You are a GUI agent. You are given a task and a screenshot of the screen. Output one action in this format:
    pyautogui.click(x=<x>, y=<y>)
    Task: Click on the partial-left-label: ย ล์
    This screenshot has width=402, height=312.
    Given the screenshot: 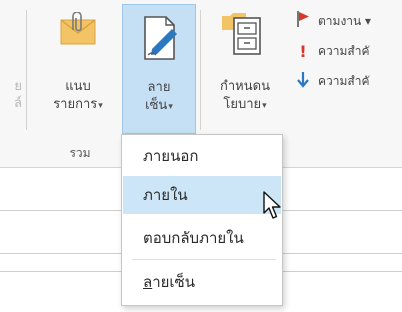 What is the action you would take?
    pyautogui.click(x=18, y=95)
    